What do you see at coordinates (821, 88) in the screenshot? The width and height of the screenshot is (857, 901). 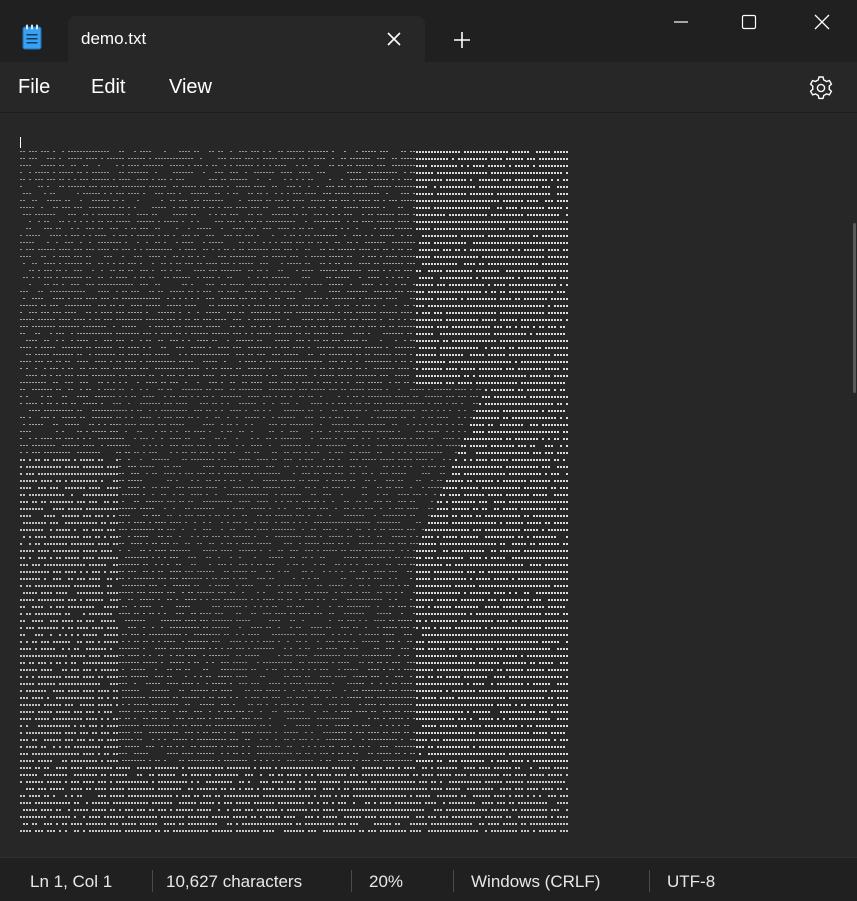 I see `gear-icon` at bounding box center [821, 88].